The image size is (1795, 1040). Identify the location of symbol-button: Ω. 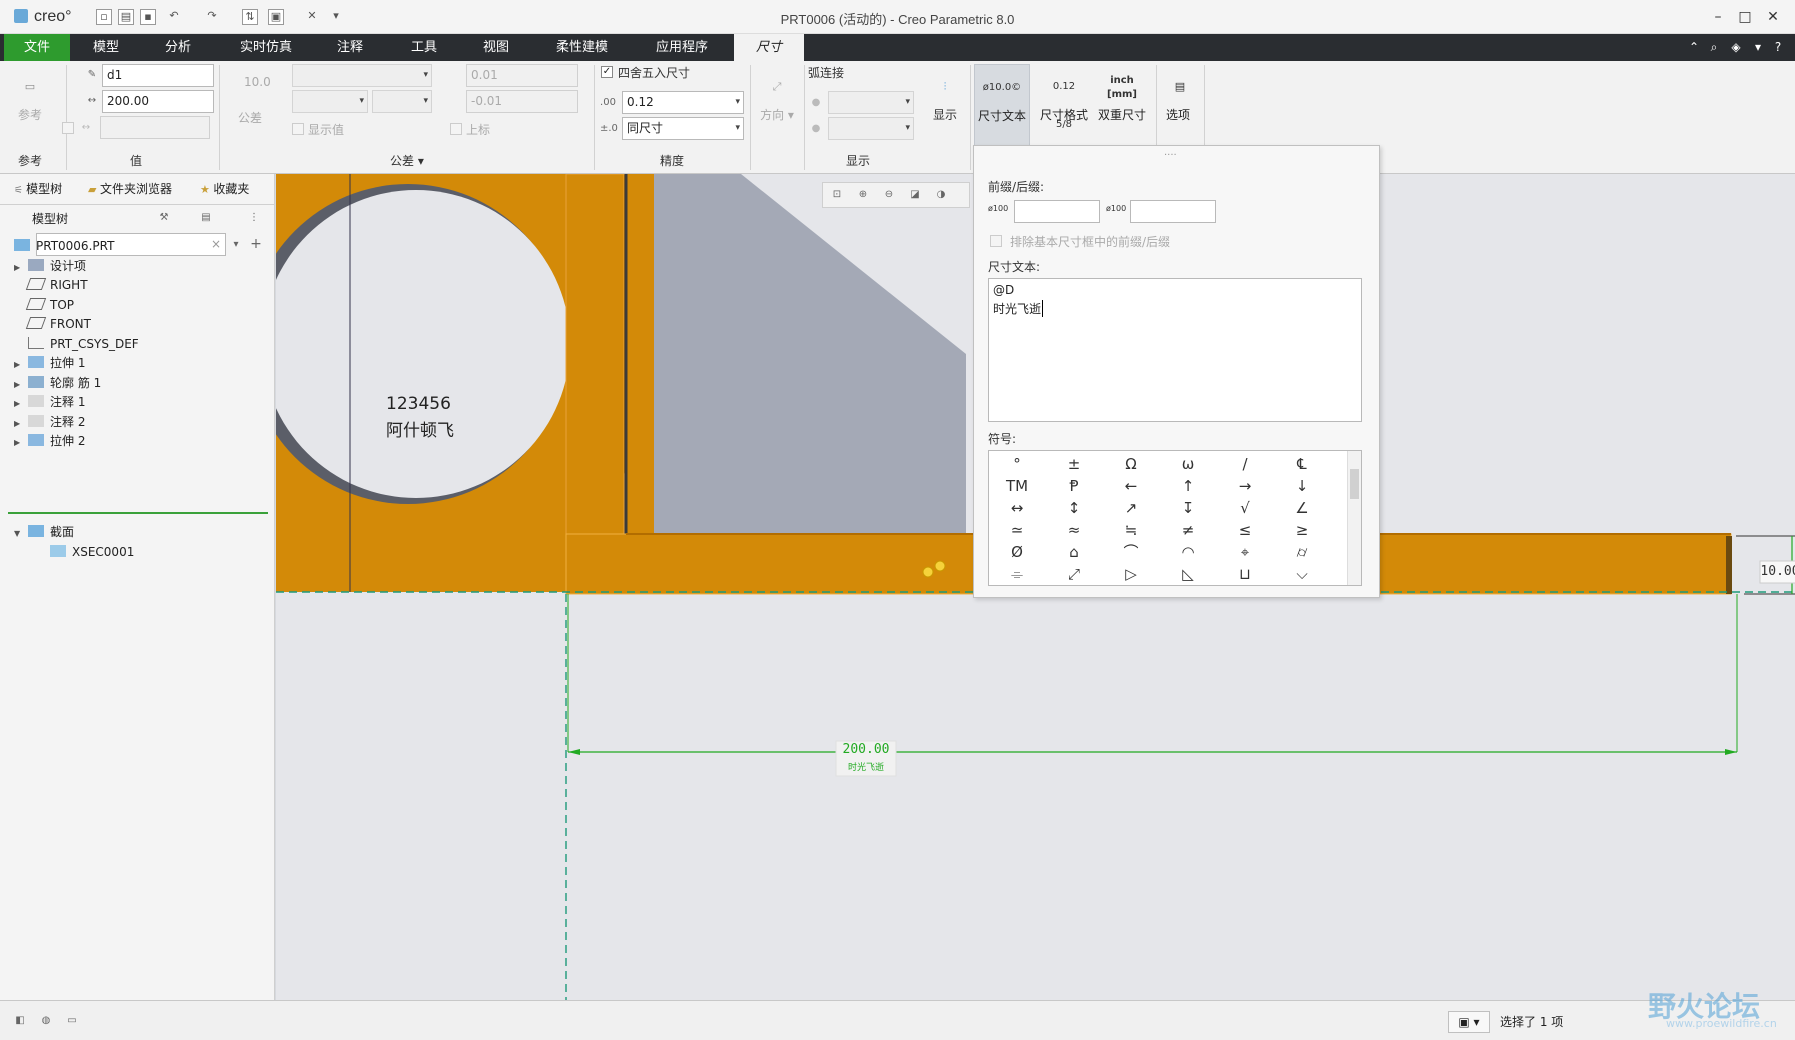
(1131, 464).